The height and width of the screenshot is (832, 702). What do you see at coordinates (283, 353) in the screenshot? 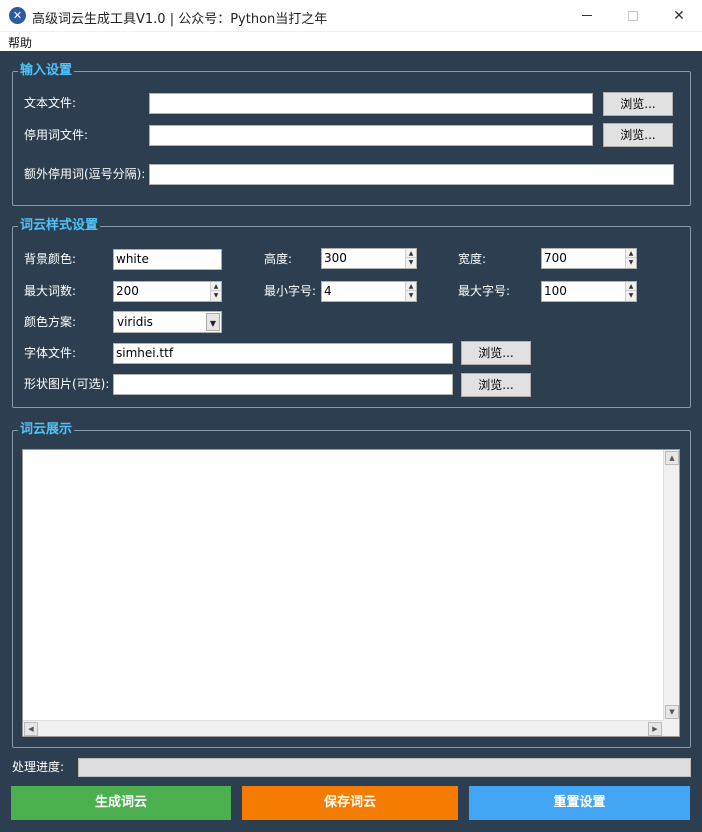
I see `font-file-input: simhei.ttf` at bounding box center [283, 353].